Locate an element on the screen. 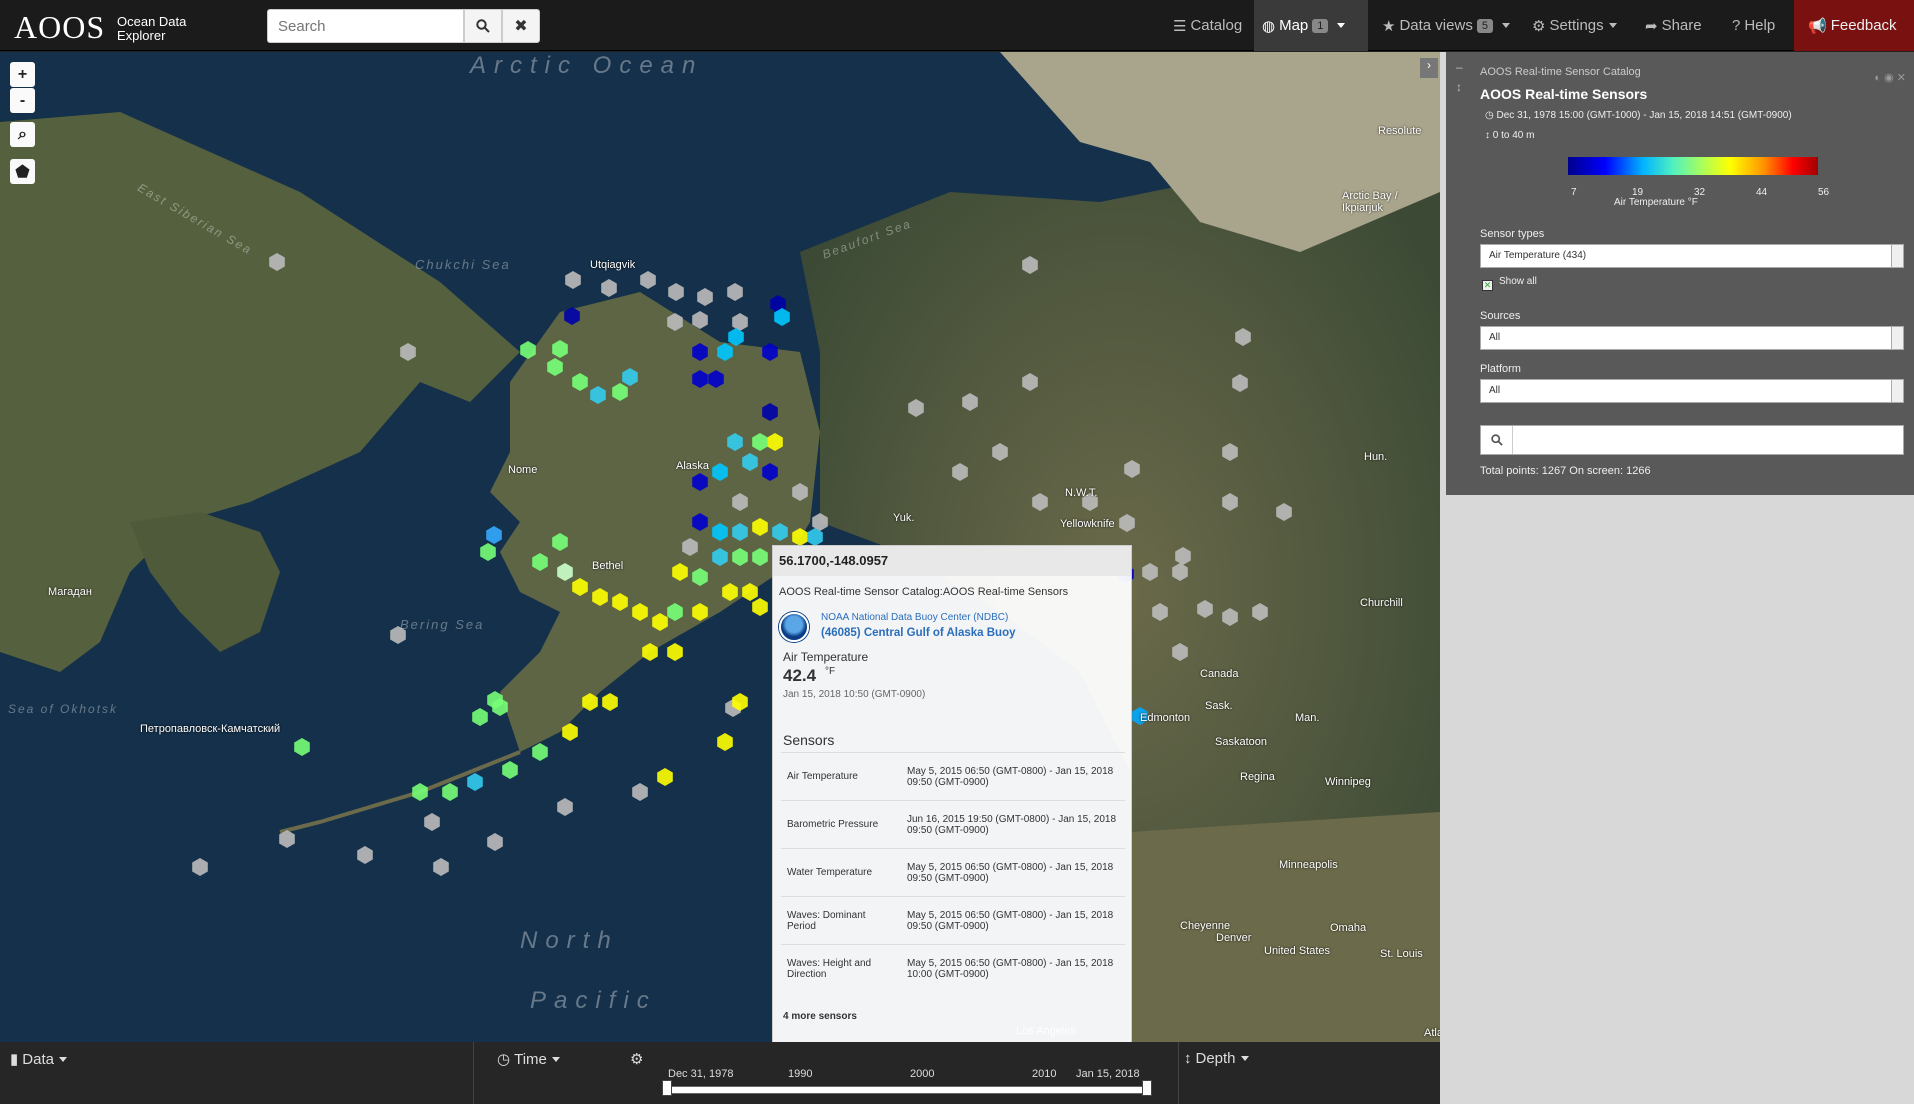 Image resolution: width=1914 pixels, height=1104 pixels. sources-select: All is located at coordinates (1692, 338).